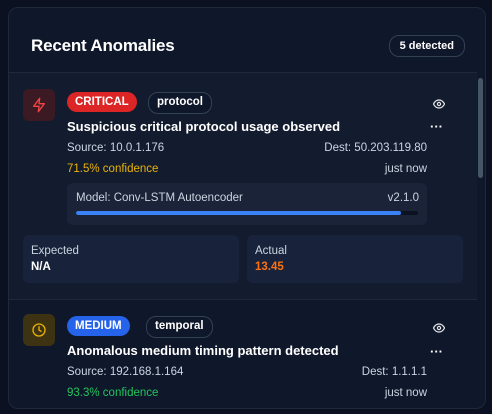 This screenshot has height=414, width=492. I want to click on scroll-thumb, so click(480, 128).